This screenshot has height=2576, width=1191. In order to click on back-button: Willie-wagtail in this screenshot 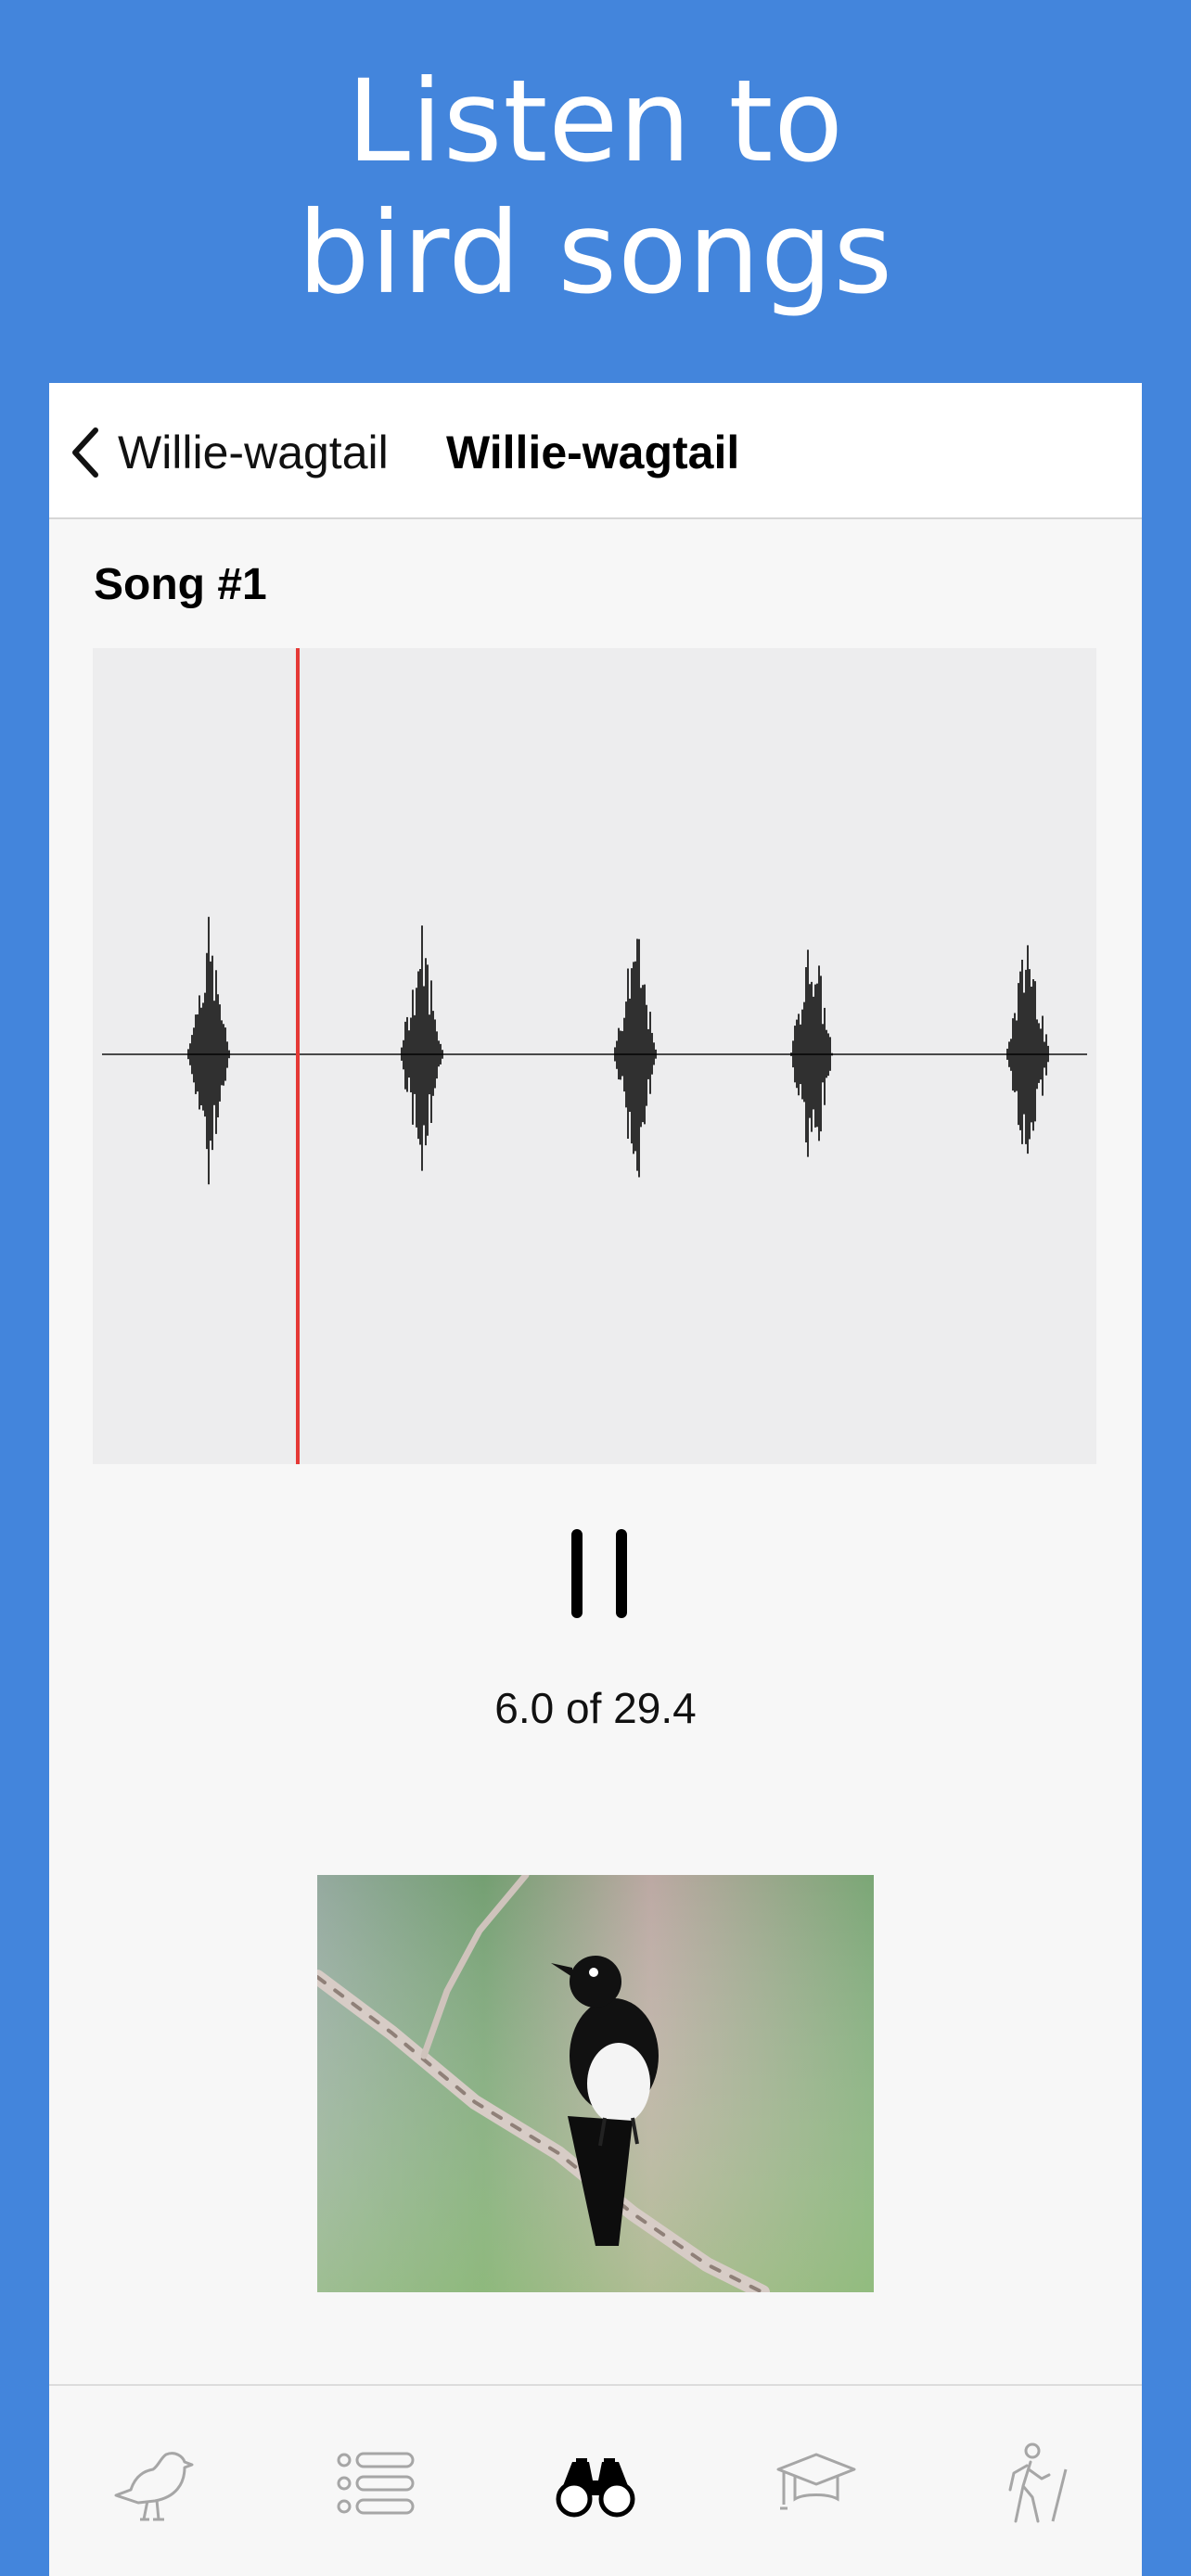, I will do `click(229, 452)`.